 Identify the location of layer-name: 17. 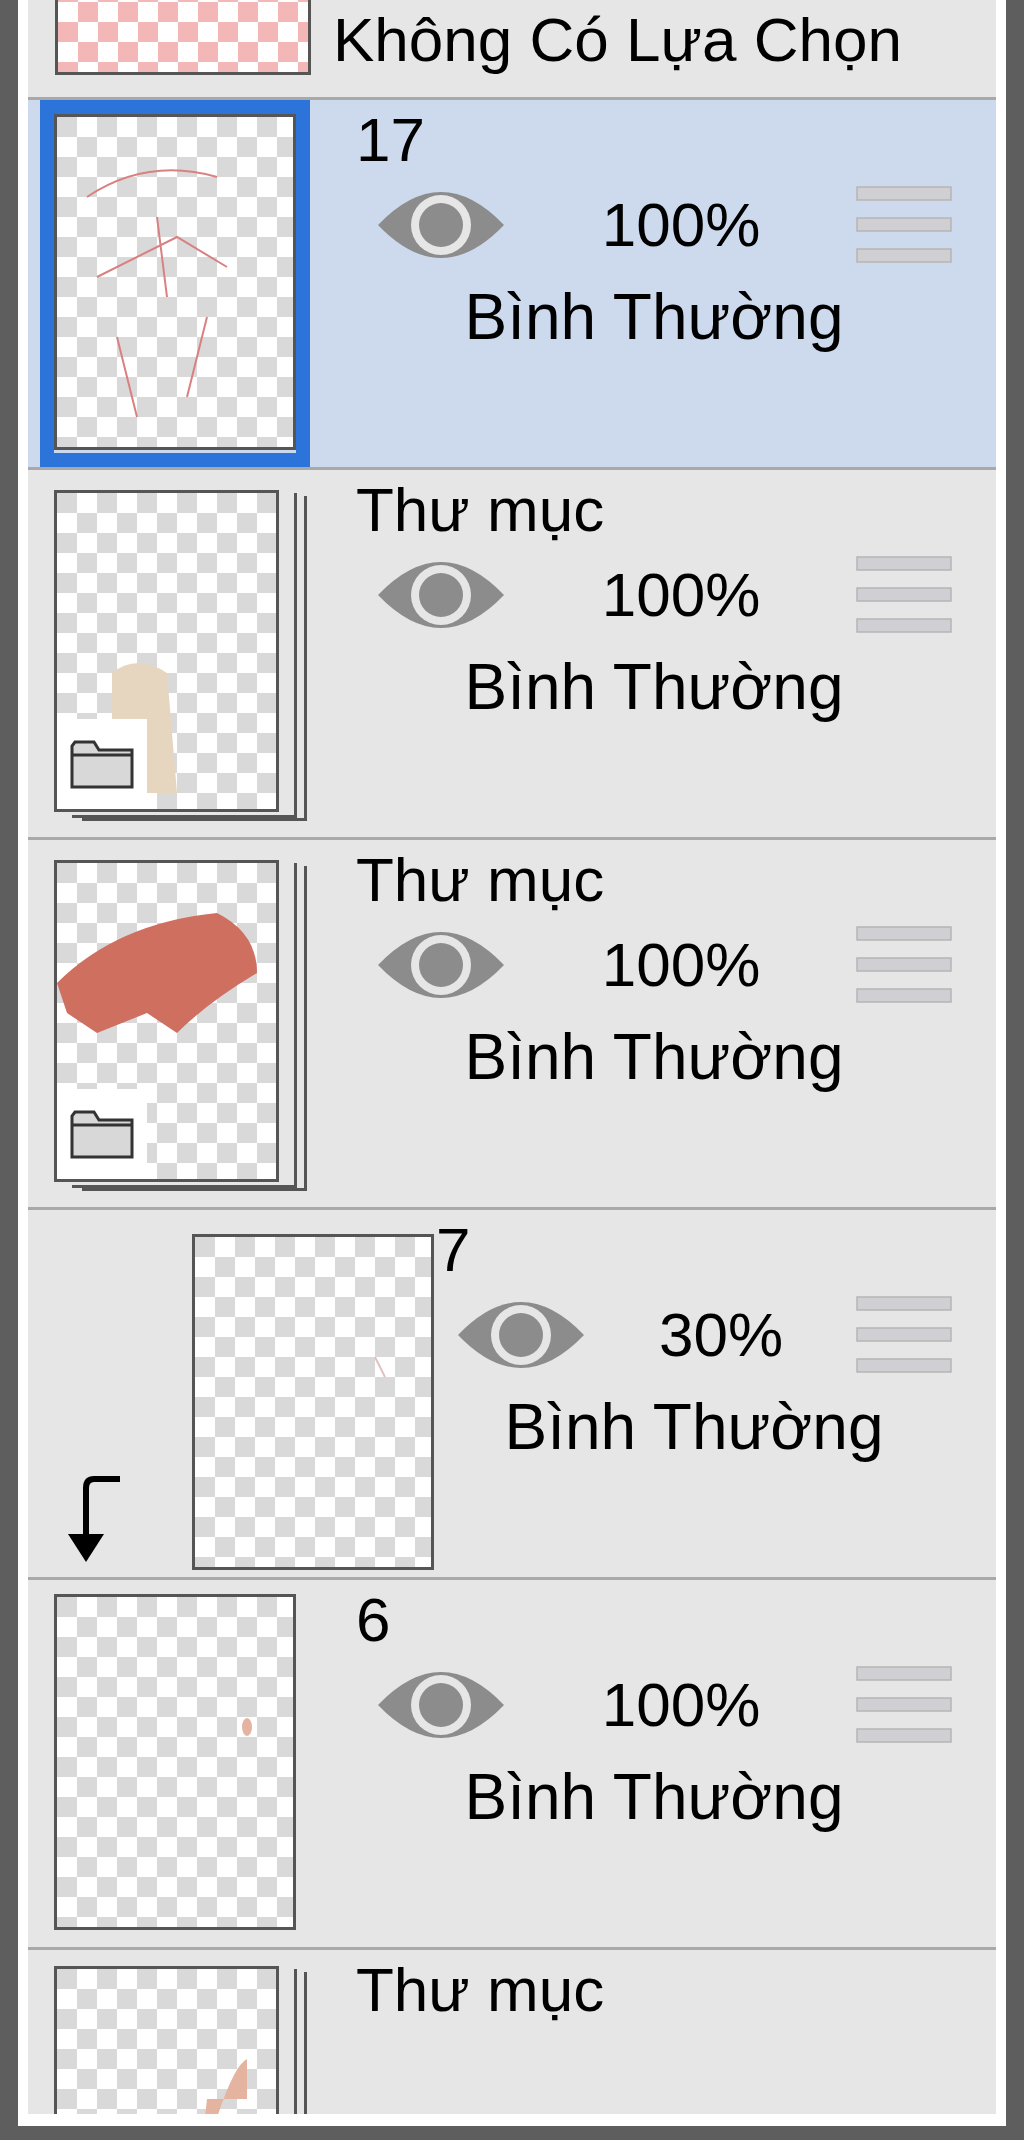
(391, 140).